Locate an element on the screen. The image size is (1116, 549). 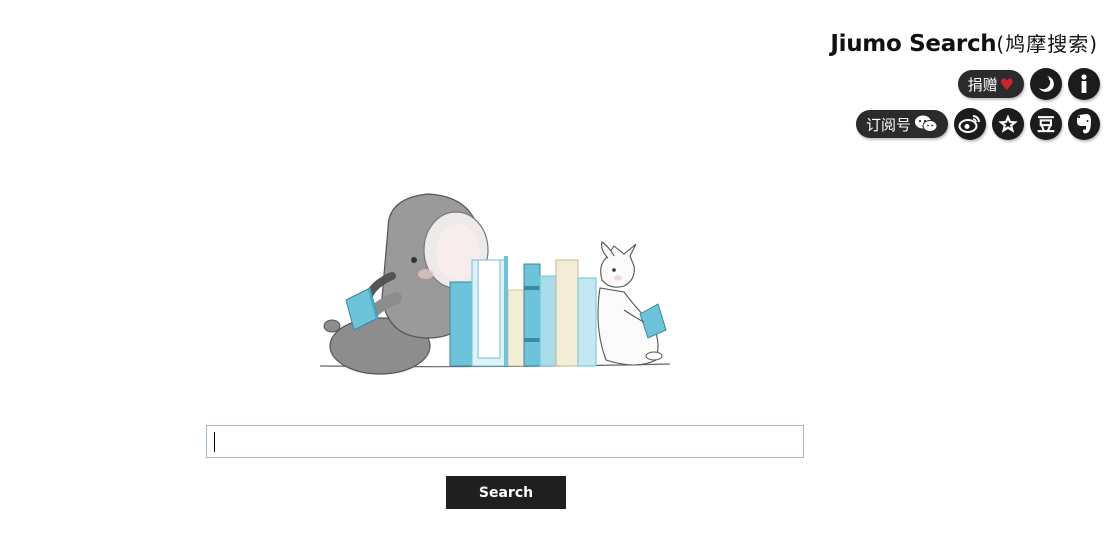
evernote-icon is located at coordinates (1084, 124).